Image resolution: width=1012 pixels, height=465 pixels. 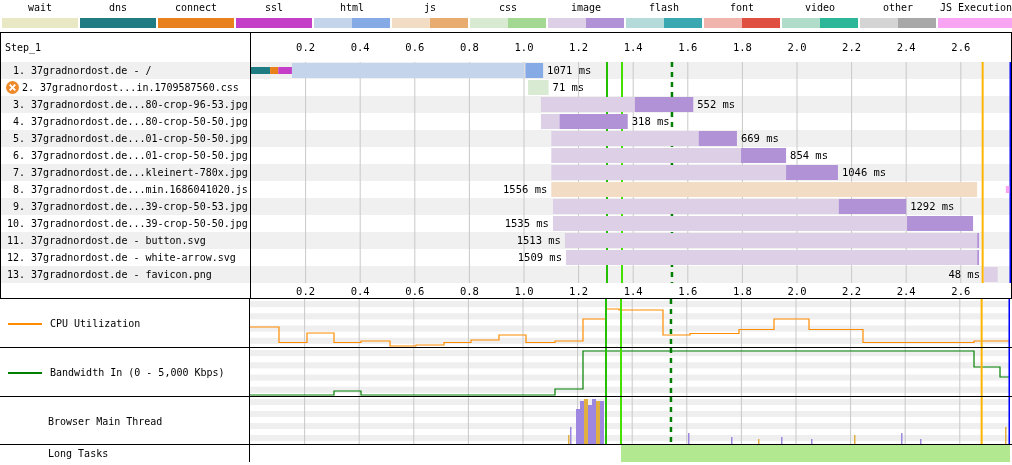 I want to click on duration-label: 1513 ms, so click(x=538, y=240).